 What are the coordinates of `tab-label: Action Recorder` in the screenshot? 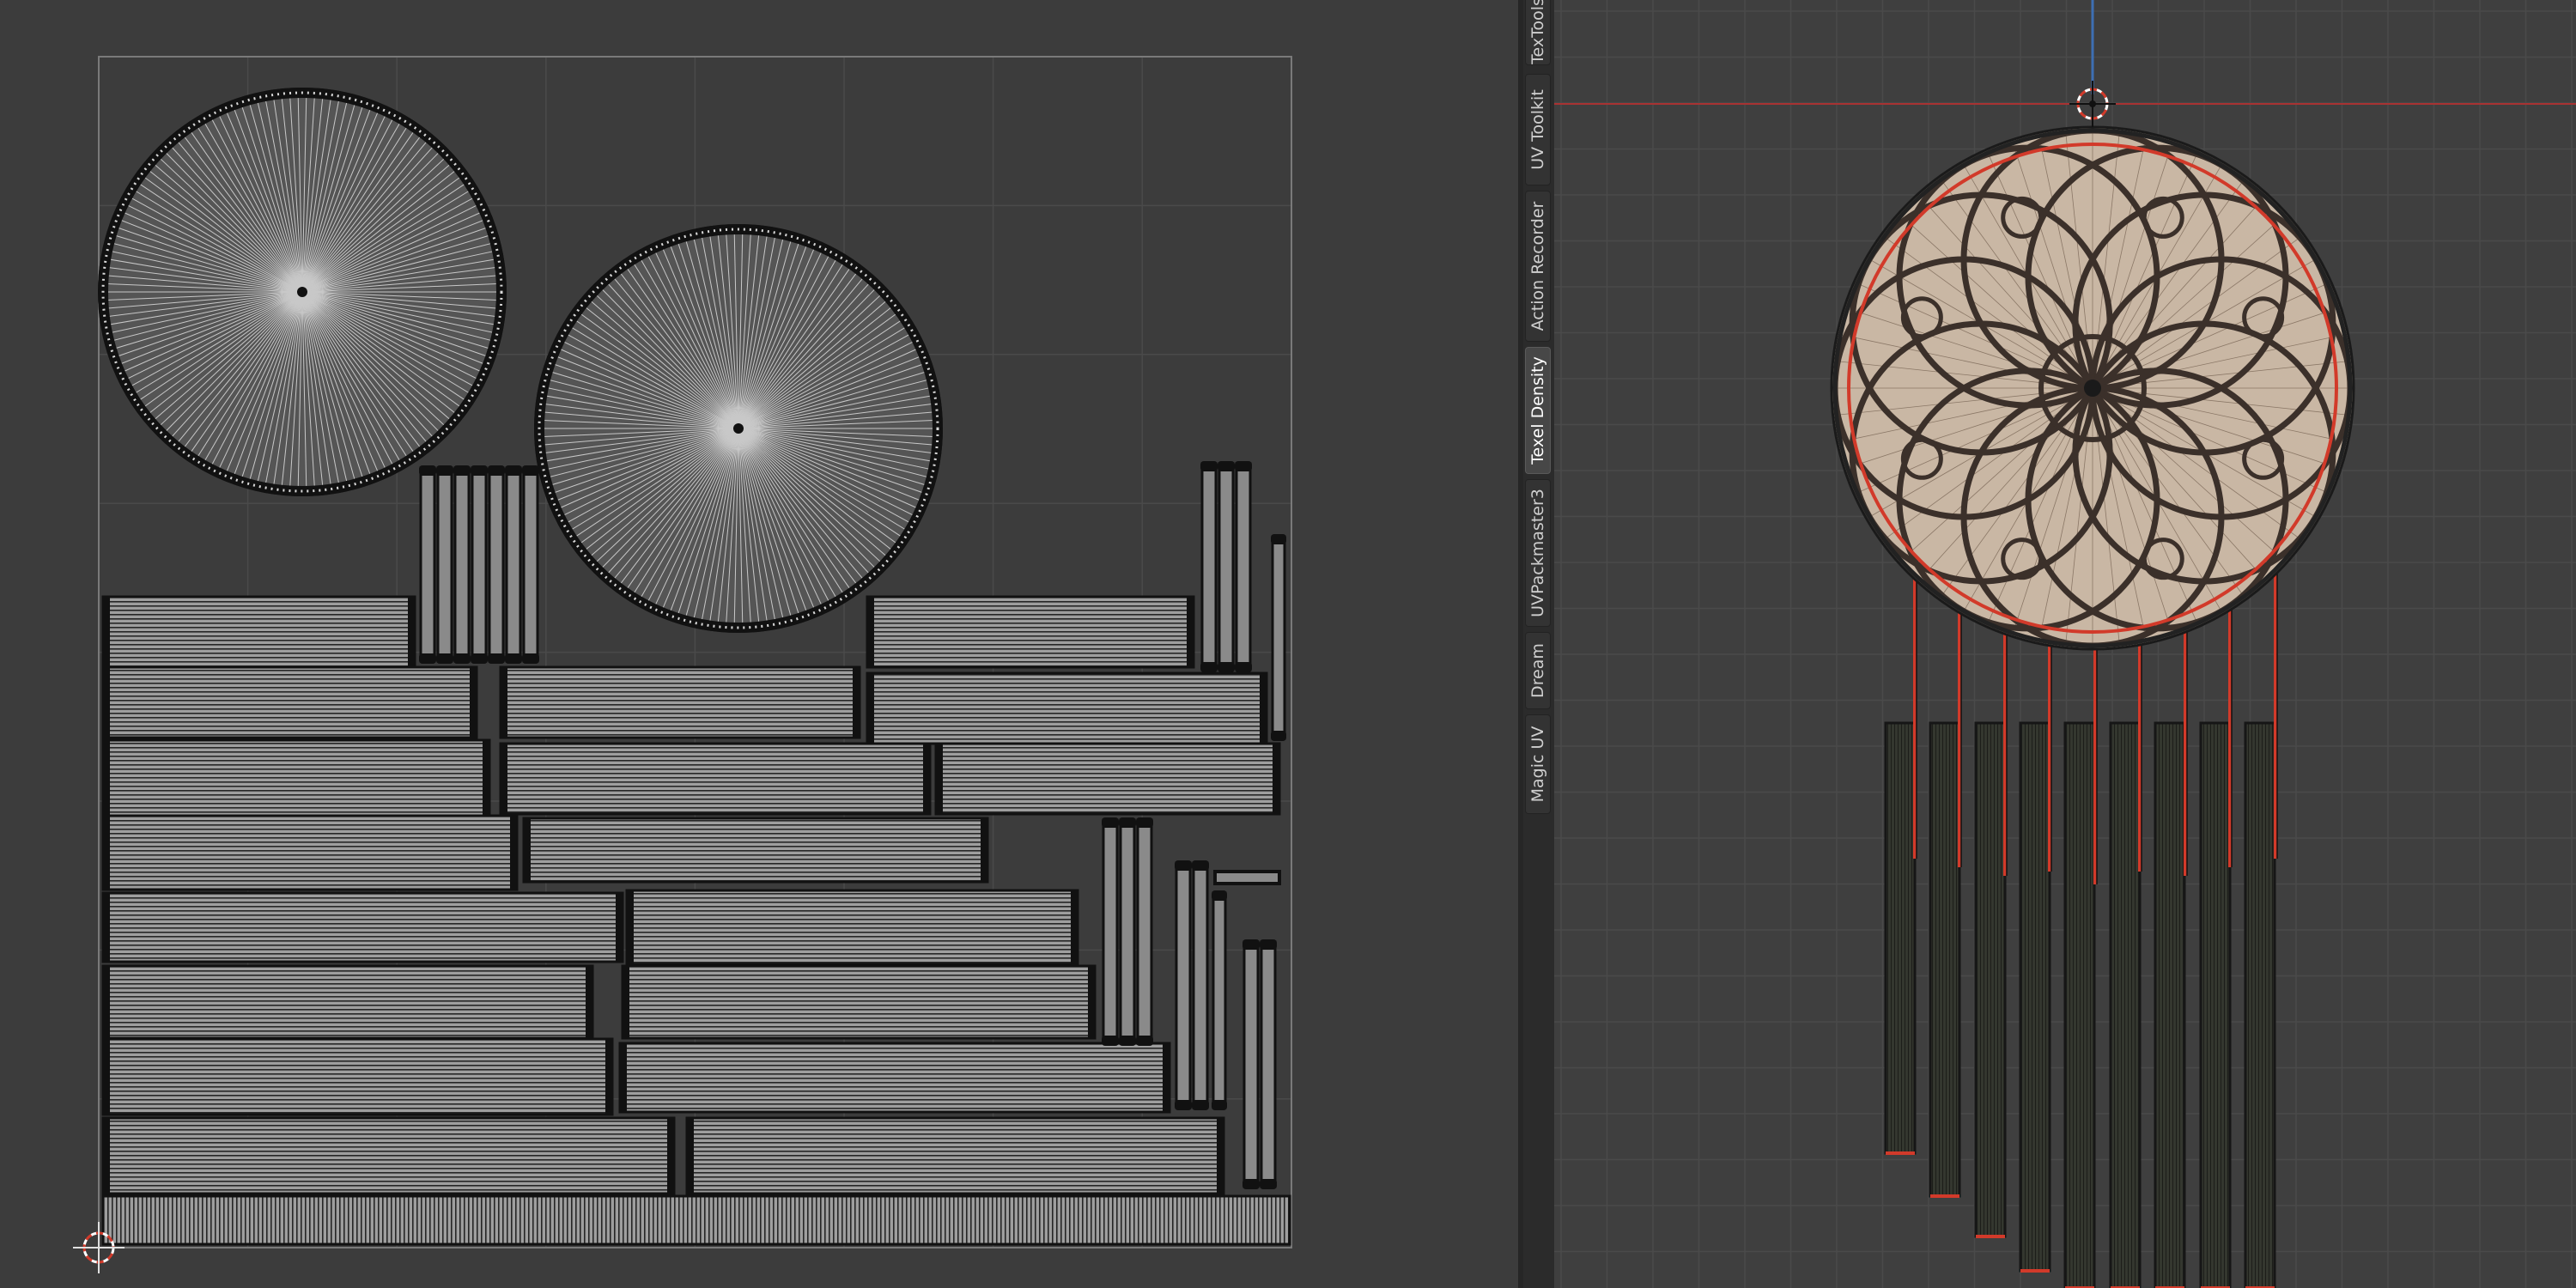 It's located at (1537, 266).